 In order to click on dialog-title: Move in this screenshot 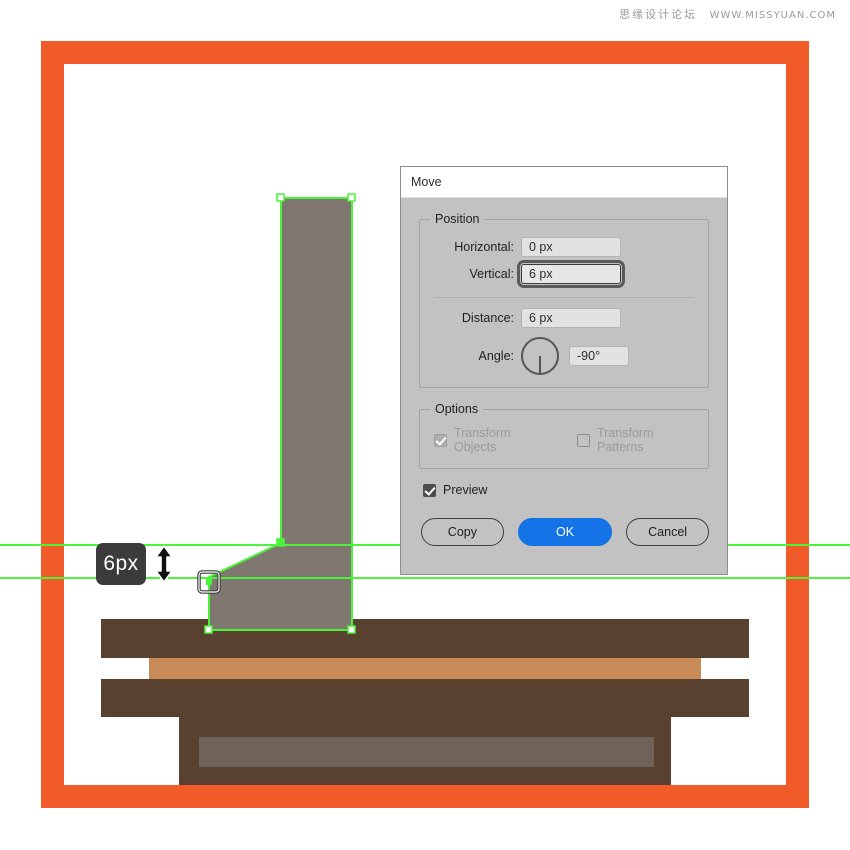, I will do `click(426, 182)`.